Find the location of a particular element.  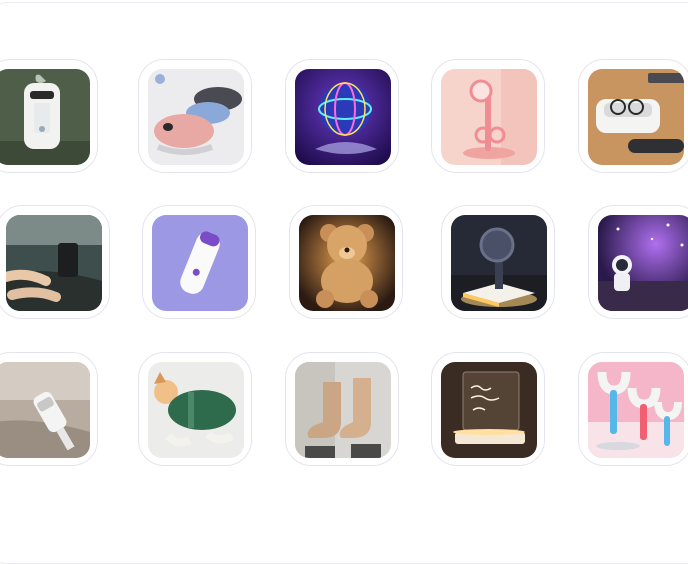

u-shaped-toothbrush-icon is located at coordinates (636, 410).